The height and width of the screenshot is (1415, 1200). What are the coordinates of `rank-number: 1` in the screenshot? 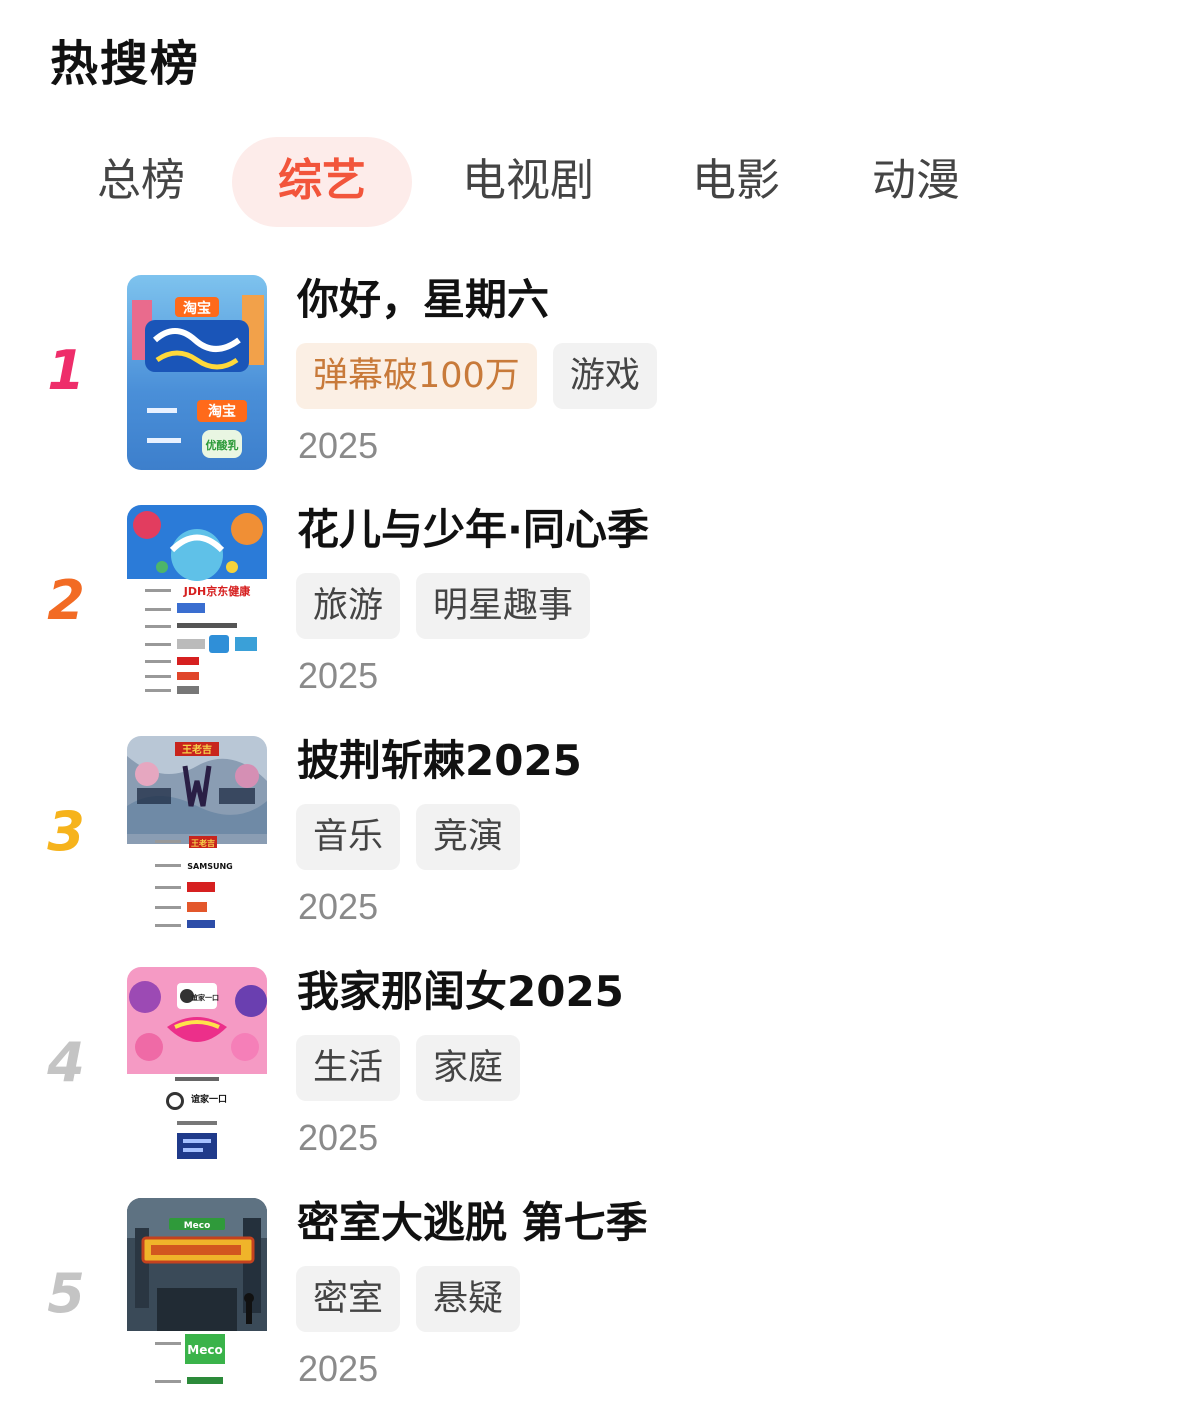 It's located at (66, 370).